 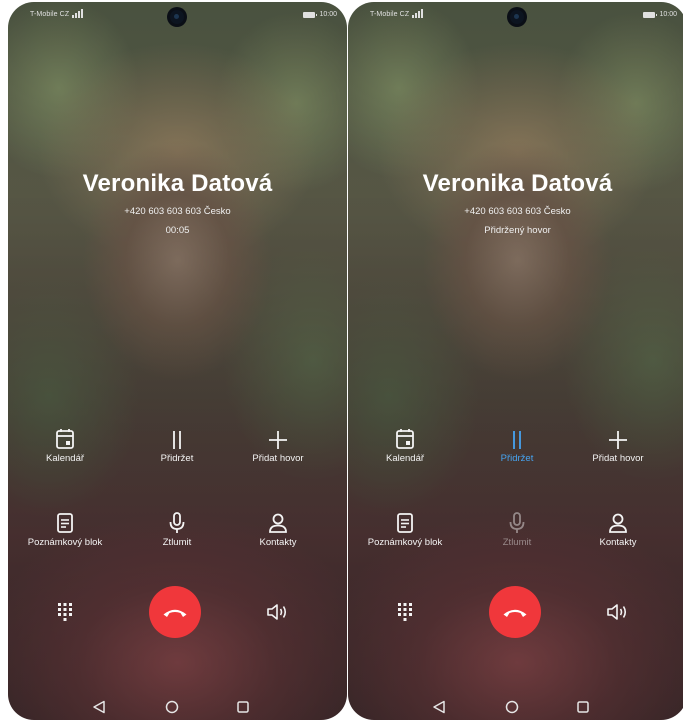 What do you see at coordinates (177, 230) in the screenshot?
I see `call-duration: 00:05` at bounding box center [177, 230].